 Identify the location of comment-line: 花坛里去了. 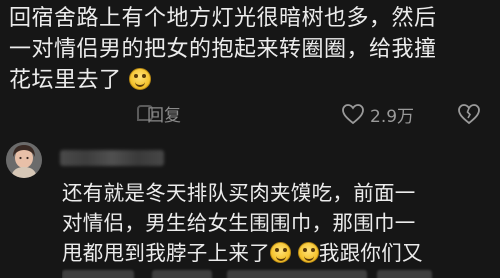
(251, 80).